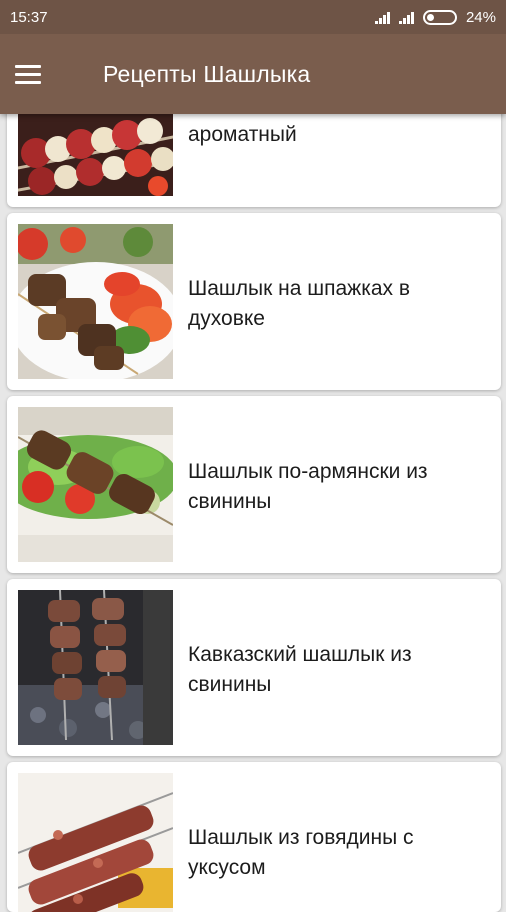 This screenshot has width=506, height=912. What do you see at coordinates (301, 852) in the screenshot?
I see `recipe-title: Шашлык из говядины с уксусом` at bounding box center [301, 852].